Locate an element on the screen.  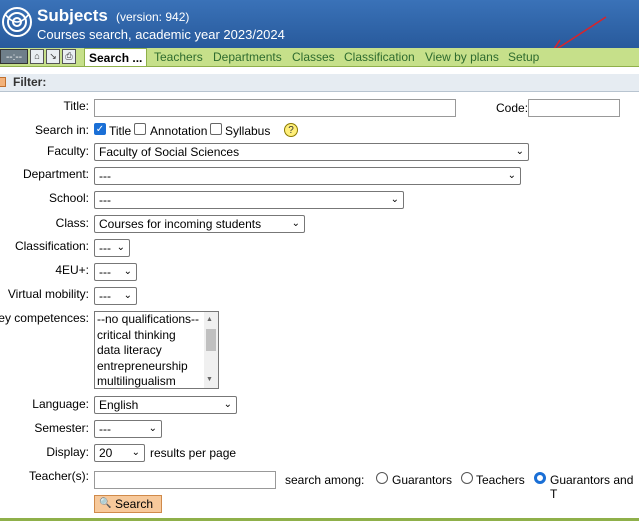
department-value: --- is located at coordinates (105, 176).